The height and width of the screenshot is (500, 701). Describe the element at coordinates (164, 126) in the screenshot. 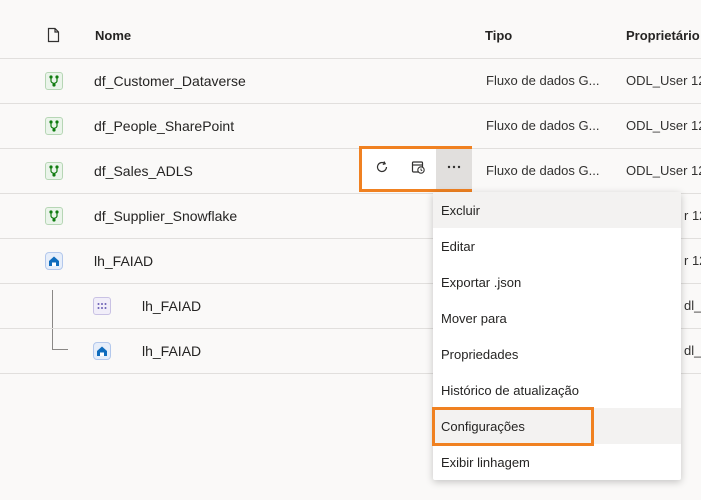

I see `item-name: df_People_SharePoint` at that location.